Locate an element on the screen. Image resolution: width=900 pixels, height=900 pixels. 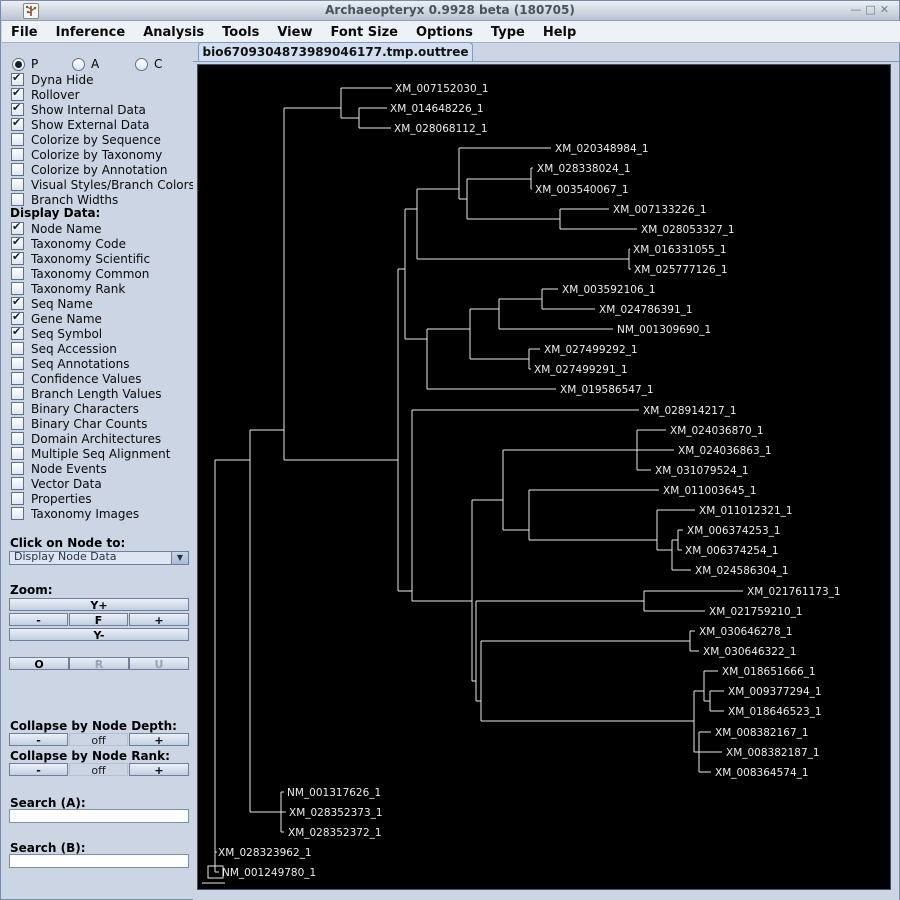
tip-label: XM_016331055_1 is located at coordinates (680, 250).